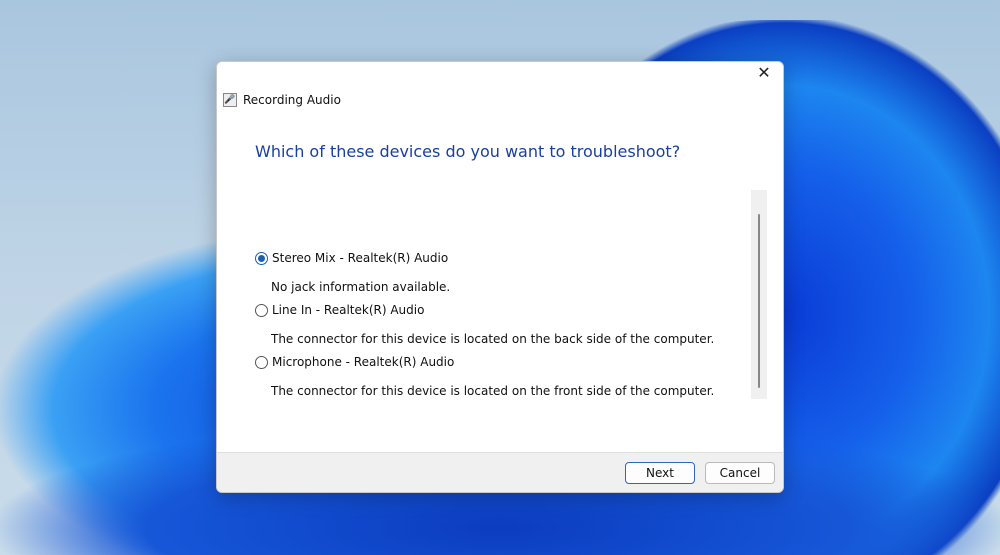 The width and height of the screenshot is (1000, 555). I want to click on option-microphone: Microphone - Realtek(R) Audio, so click(354, 362).